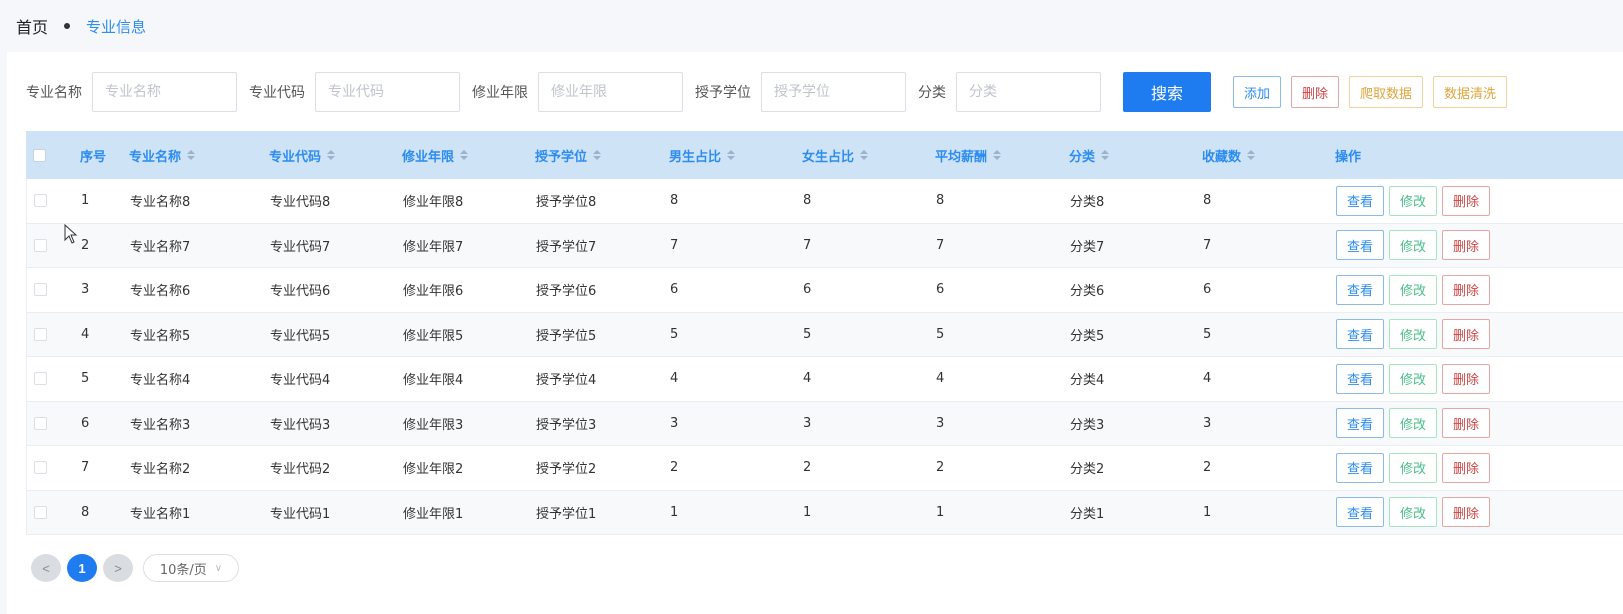  Describe the element at coordinates (116, 26) in the screenshot. I see `breadcrumb-current: 专业信息` at that location.